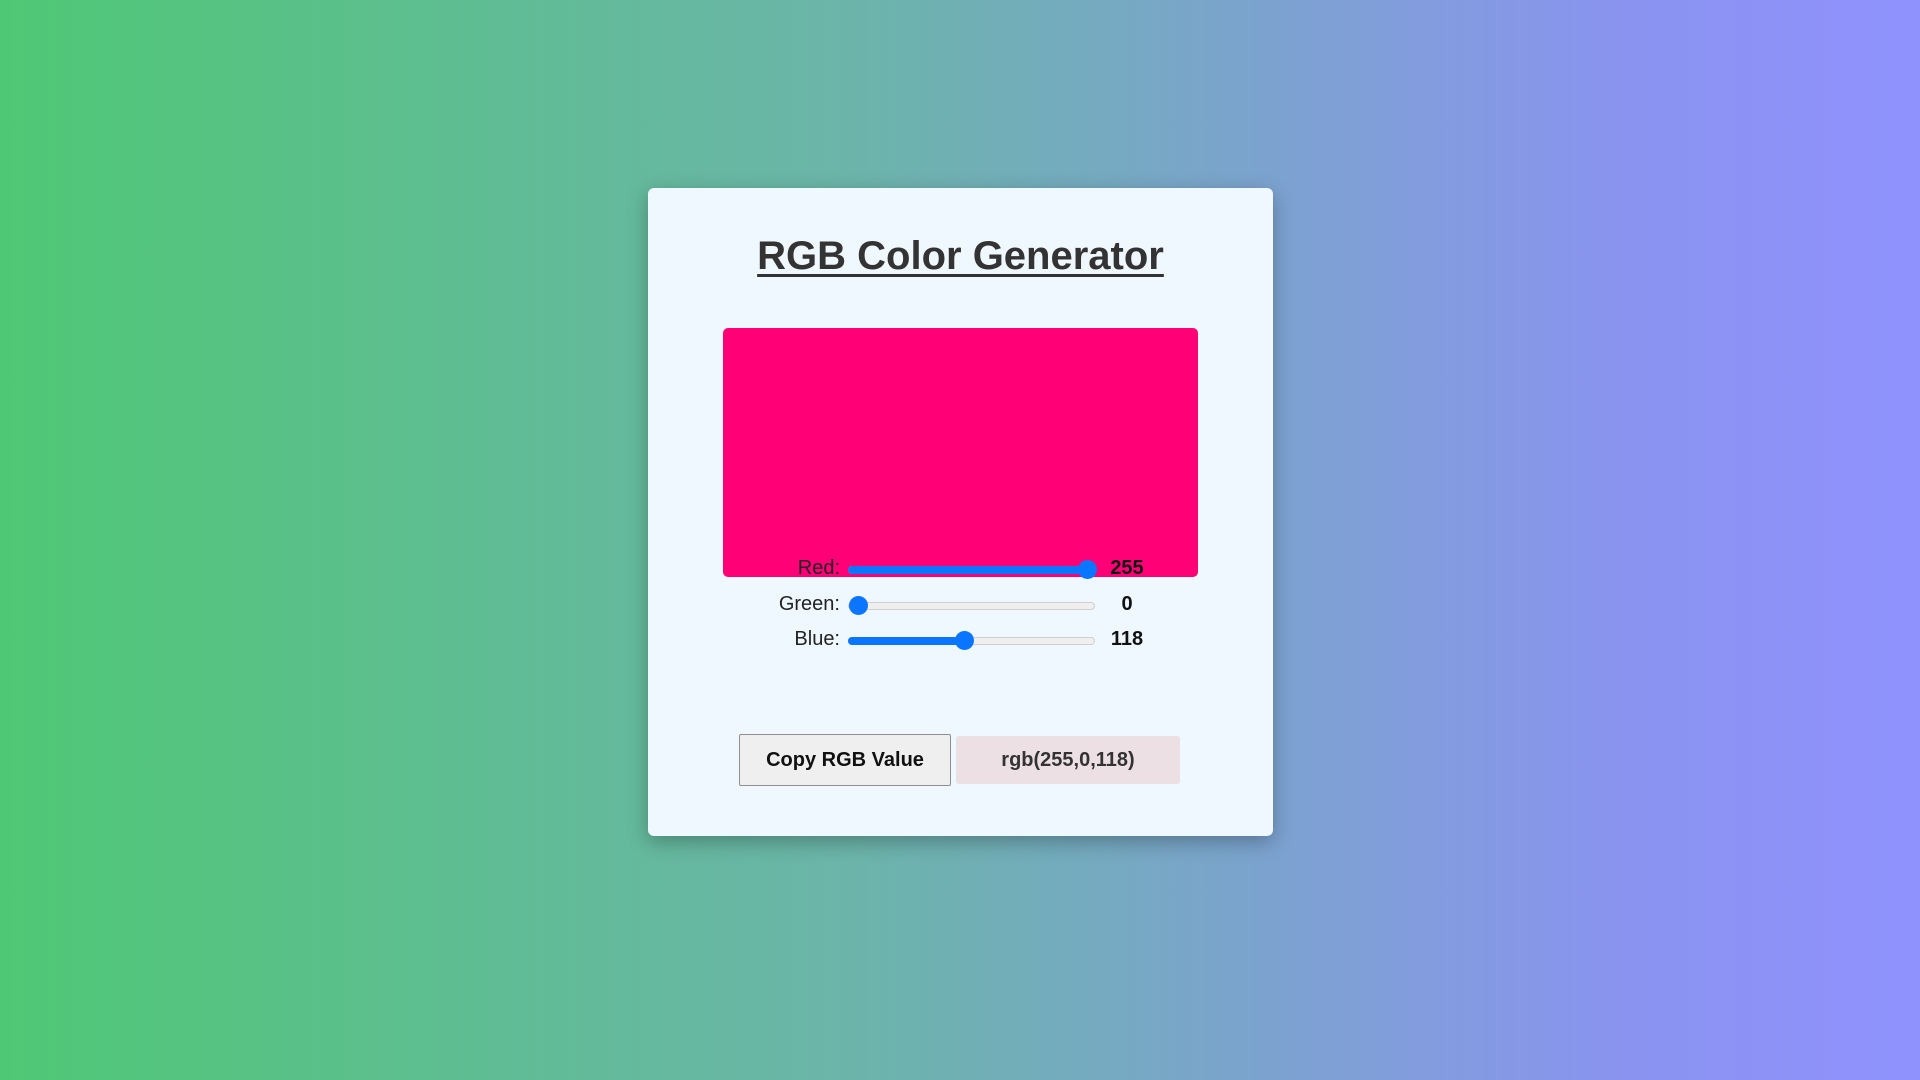 The image size is (1920, 1080). I want to click on blue-slider, so click(971, 640).